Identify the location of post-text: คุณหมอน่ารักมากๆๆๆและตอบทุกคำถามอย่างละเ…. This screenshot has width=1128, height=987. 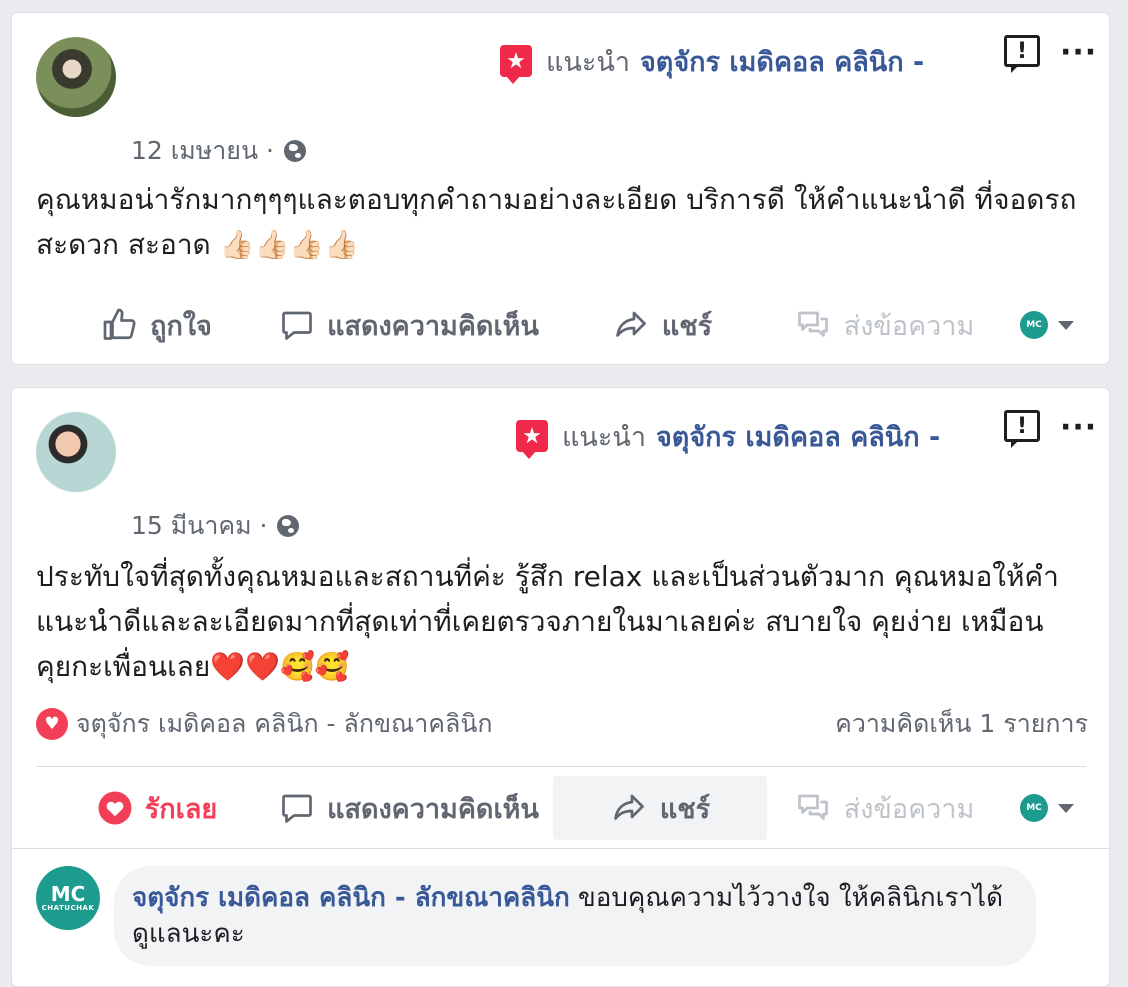
(566, 222).